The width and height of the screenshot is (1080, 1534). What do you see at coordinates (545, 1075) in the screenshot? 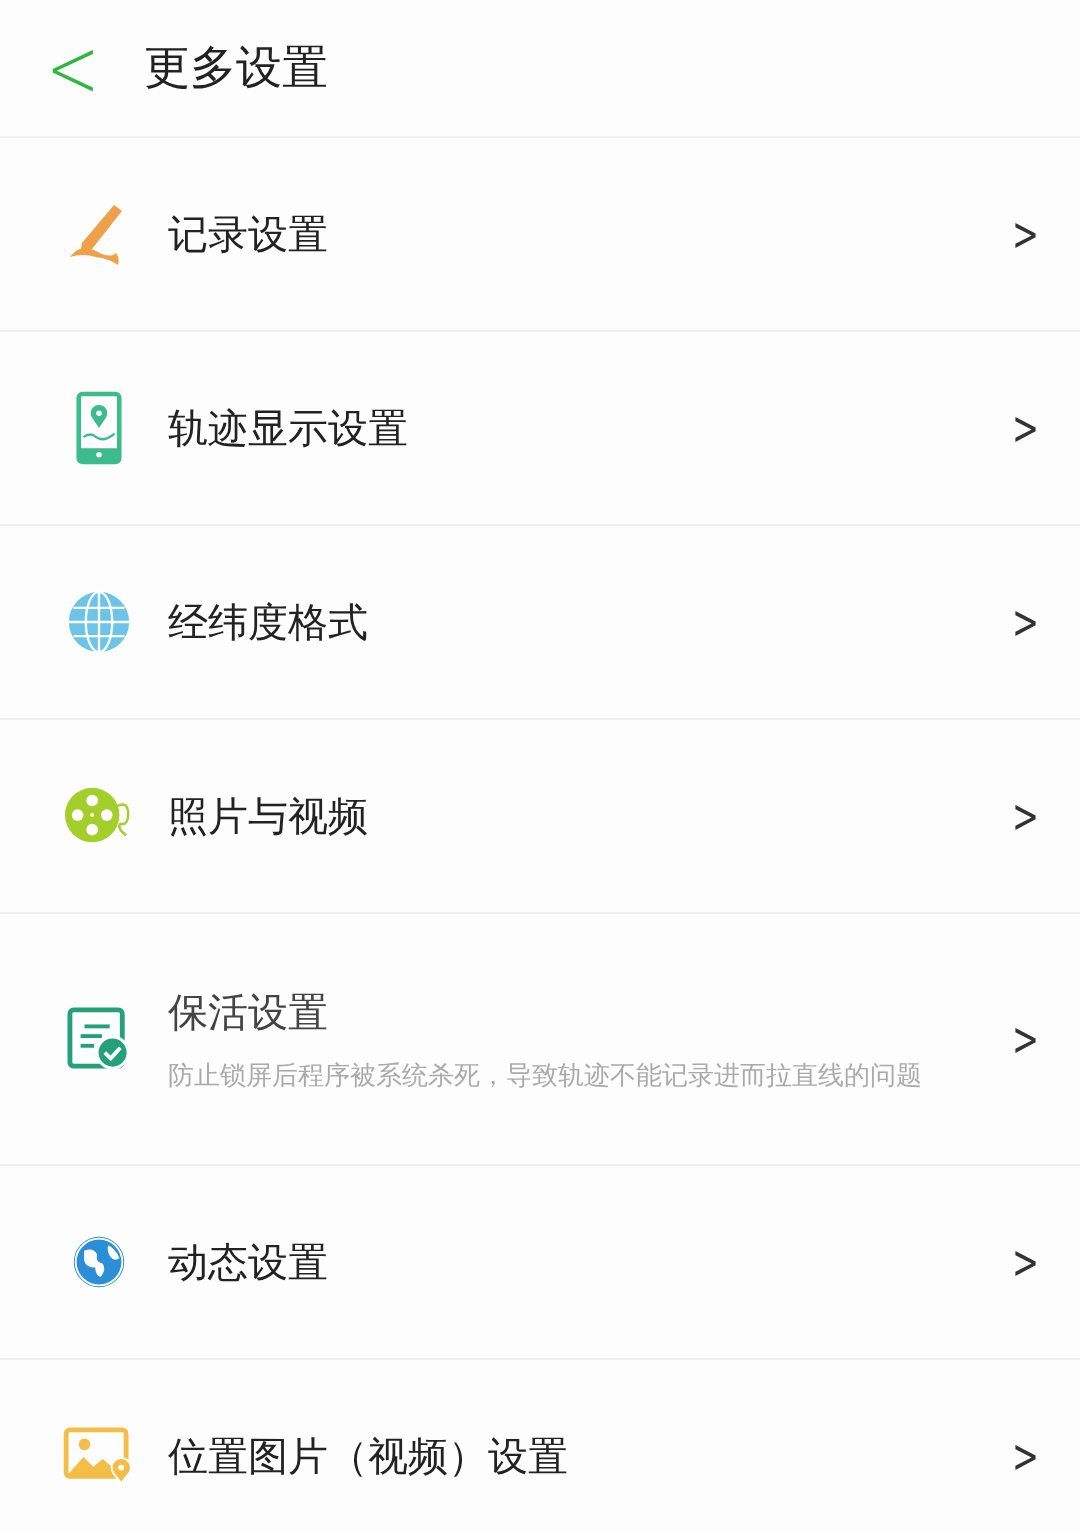
I see `row-description: 防止锁屏后程序被系统杀死，导致轨迹不能记录进而拉直线的问题` at bounding box center [545, 1075].